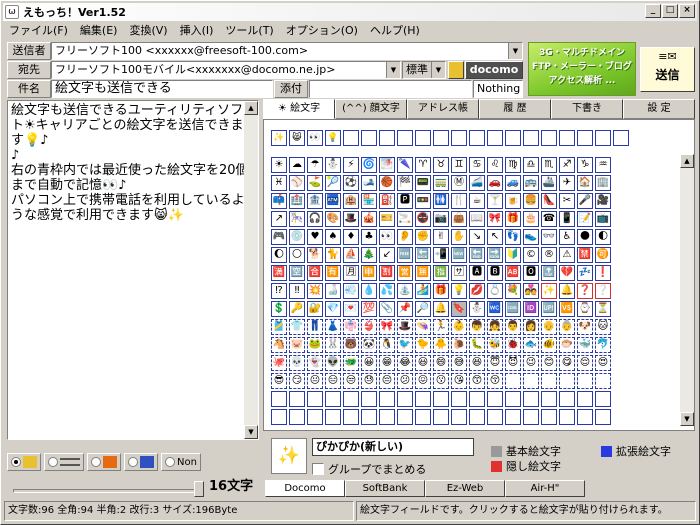  Describe the element at coordinates (495, 183) in the screenshot. I see `emoji-cell: 🚗` at that location.